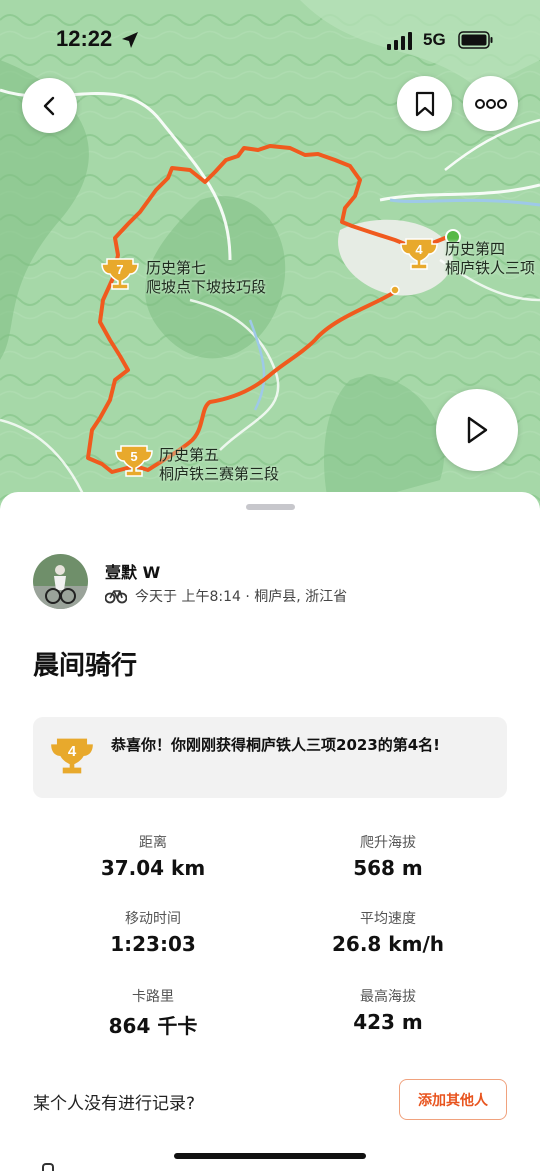  What do you see at coordinates (132, 571) in the screenshot?
I see `user-name: 壹默 W` at bounding box center [132, 571].